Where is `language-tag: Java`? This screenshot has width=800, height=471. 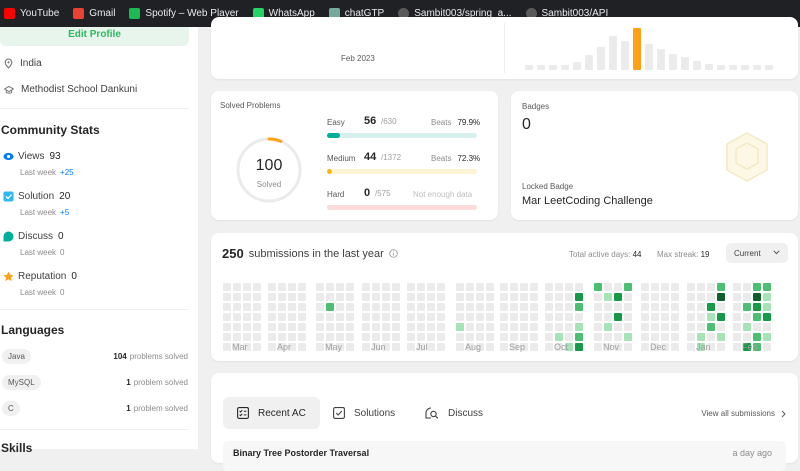
language-tag: Java is located at coordinates (16, 356).